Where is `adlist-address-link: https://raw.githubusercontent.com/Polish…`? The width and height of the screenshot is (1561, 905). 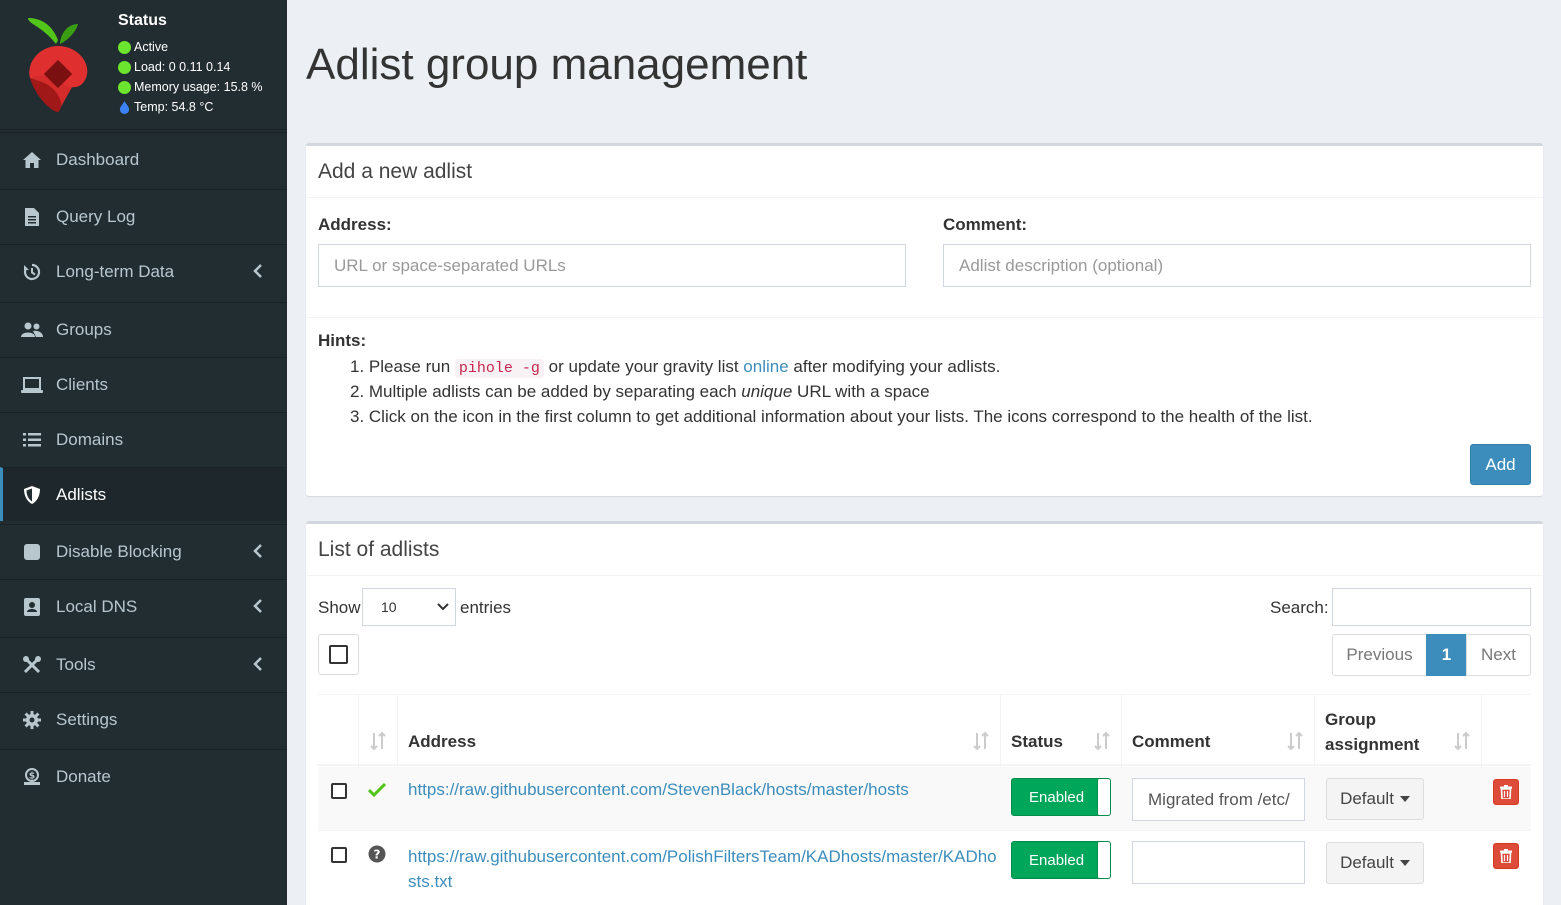
adlist-address-link: https://raw.githubusercontent.com/Polish… is located at coordinates (702, 869).